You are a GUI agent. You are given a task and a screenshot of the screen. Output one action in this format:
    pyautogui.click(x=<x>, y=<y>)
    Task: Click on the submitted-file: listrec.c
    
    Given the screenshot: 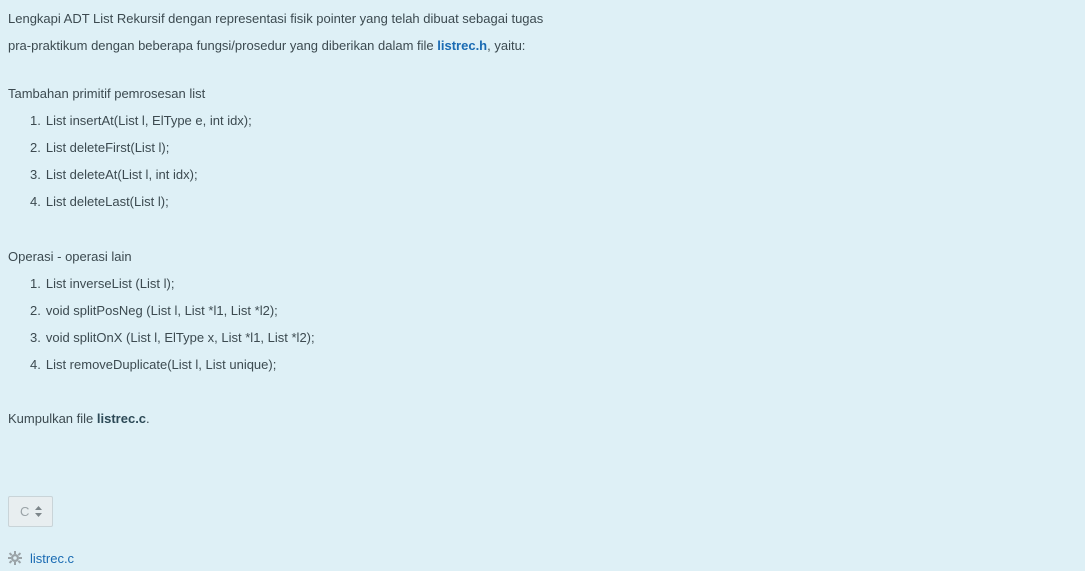 What is the action you would take?
    pyautogui.click(x=41, y=558)
    